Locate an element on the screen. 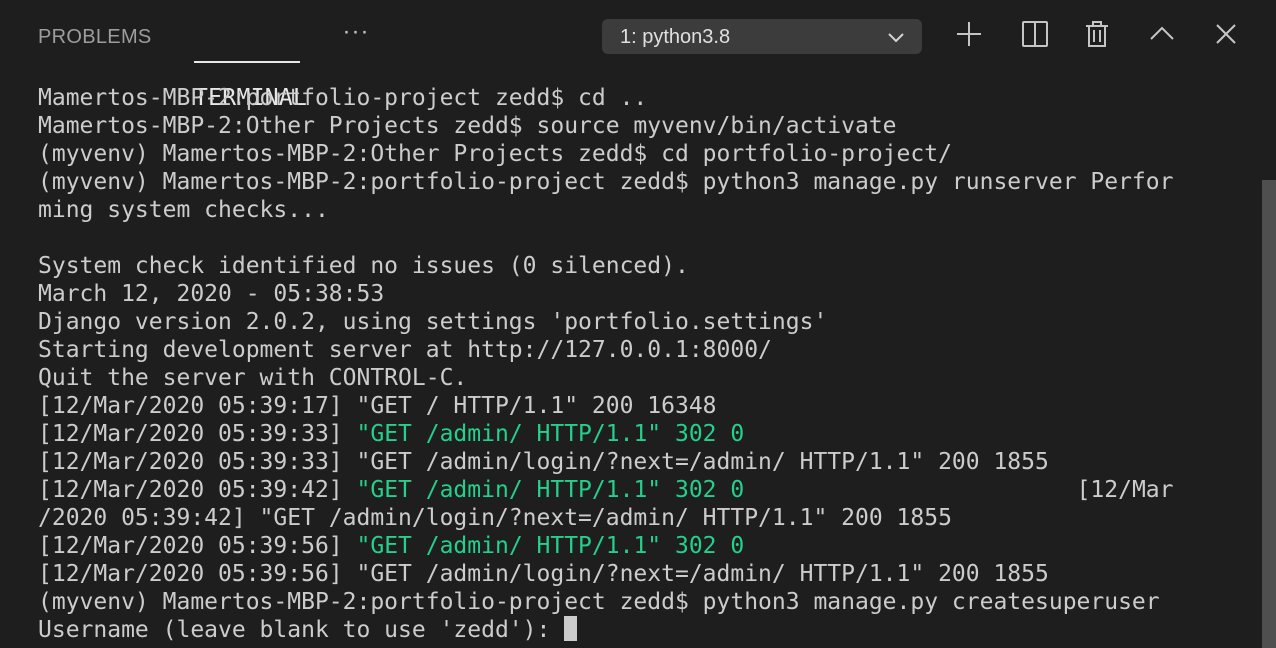 Image resolution: width=1276 pixels, height=648 pixels. chevron-up-icon is located at coordinates (1162, 33).